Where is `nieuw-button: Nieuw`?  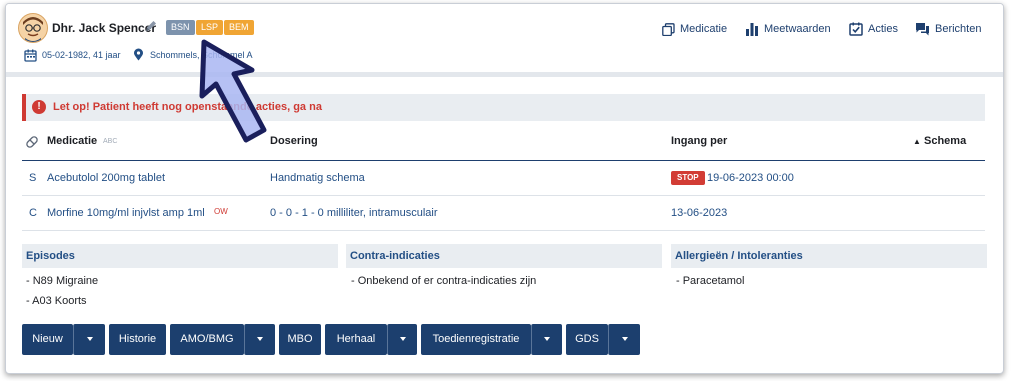 nieuw-button: Nieuw is located at coordinates (47, 339).